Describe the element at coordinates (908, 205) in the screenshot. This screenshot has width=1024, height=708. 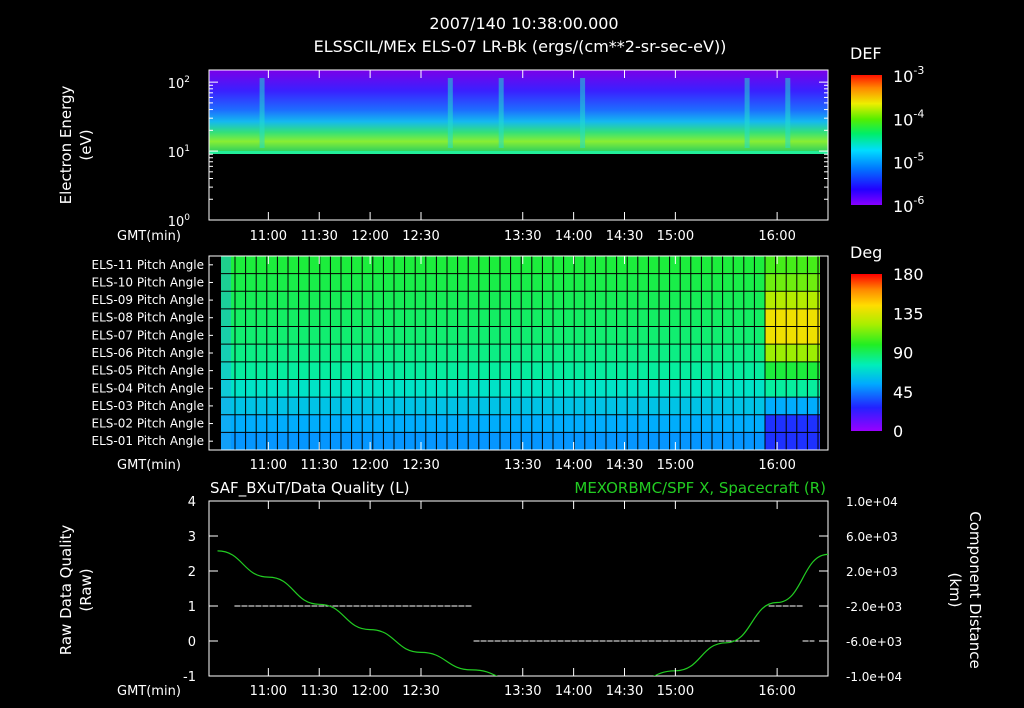
I see `def-colorbar-tick-label: 10-6` at that location.